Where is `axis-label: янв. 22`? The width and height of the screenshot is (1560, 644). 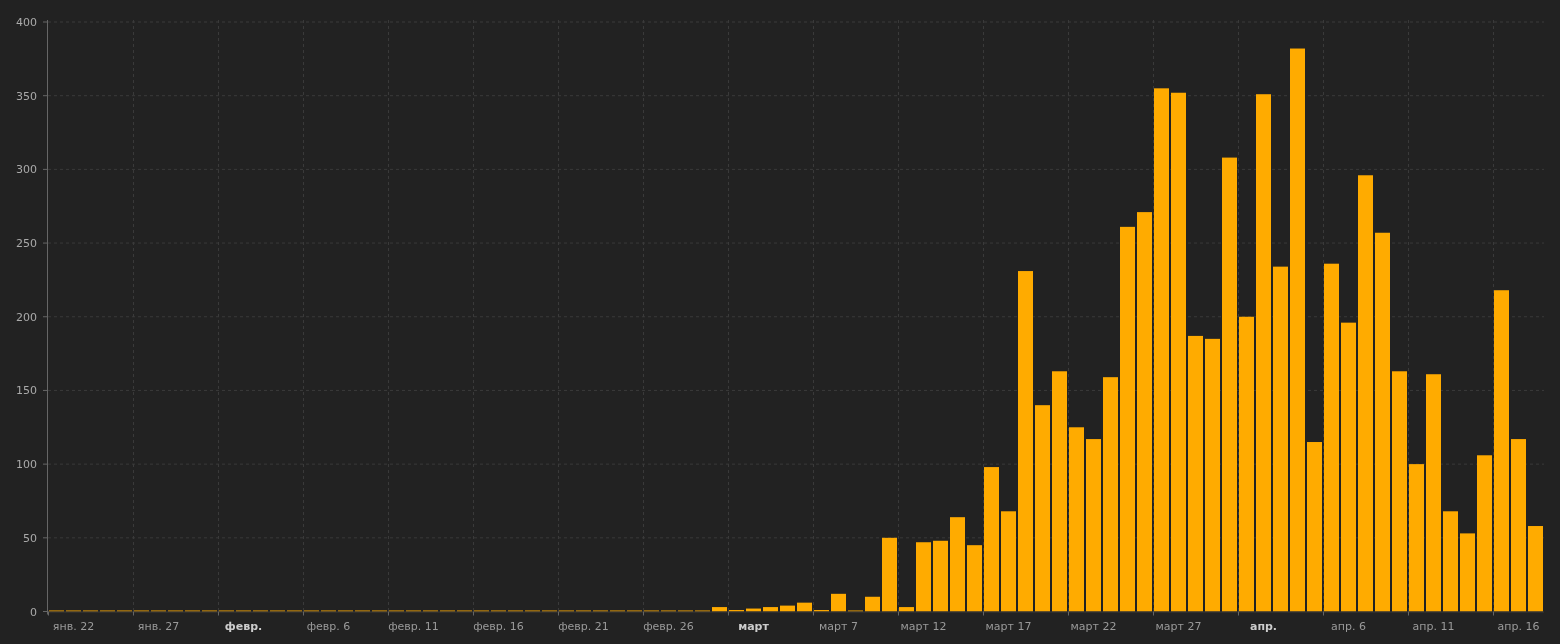
axis-label: янв. 22 is located at coordinates (73, 626).